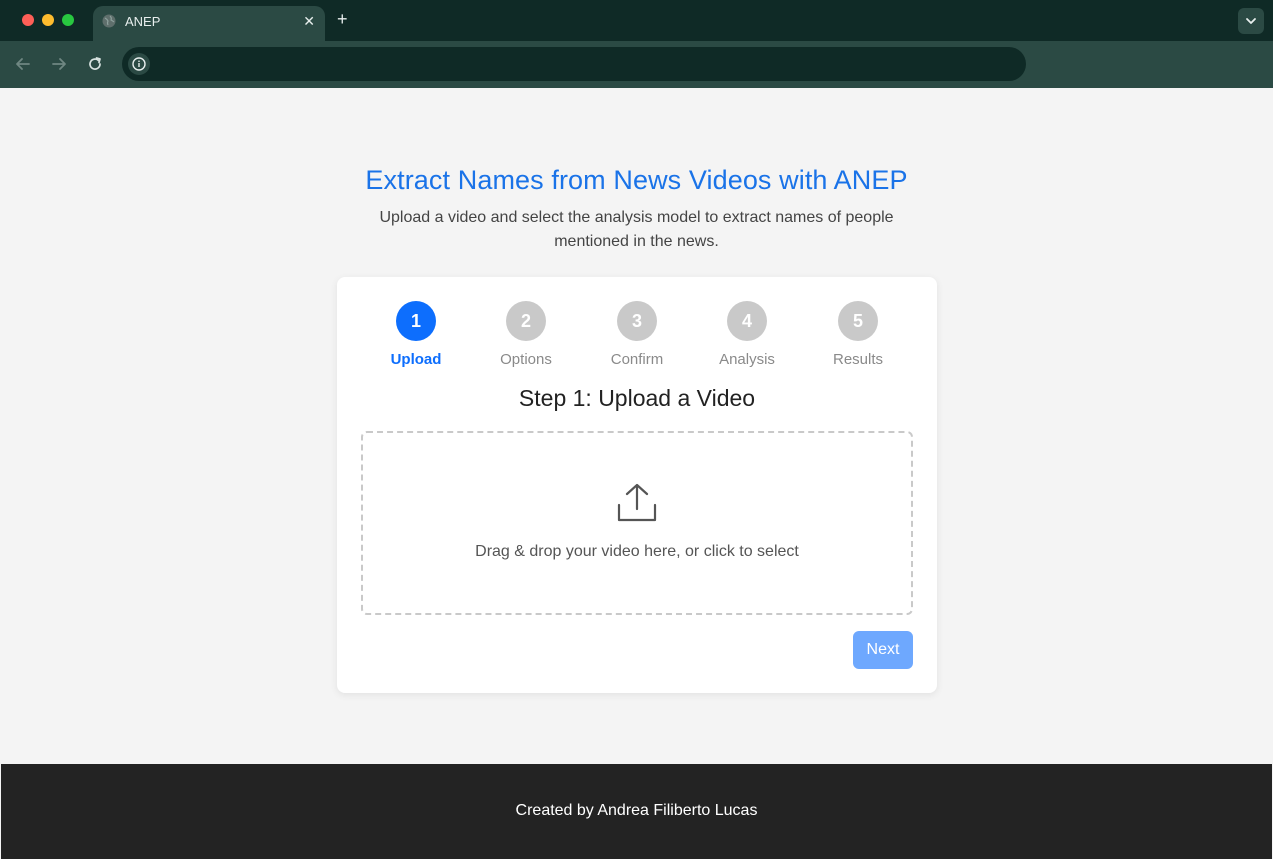  What do you see at coordinates (309, 21) in the screenshot?
I see `close-tab-icon: ✕` at bounding box center [309, 21].